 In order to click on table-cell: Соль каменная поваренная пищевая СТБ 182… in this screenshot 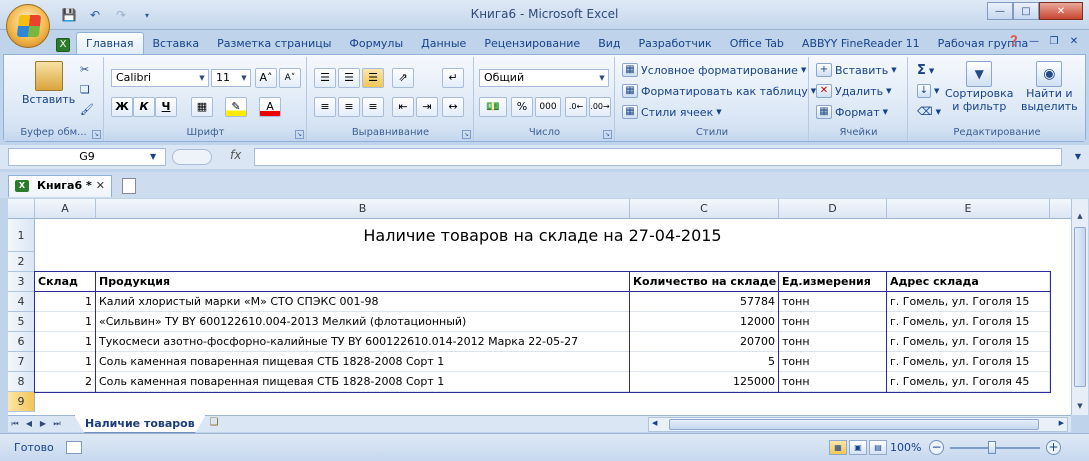, I will do `click(363, 362)`.